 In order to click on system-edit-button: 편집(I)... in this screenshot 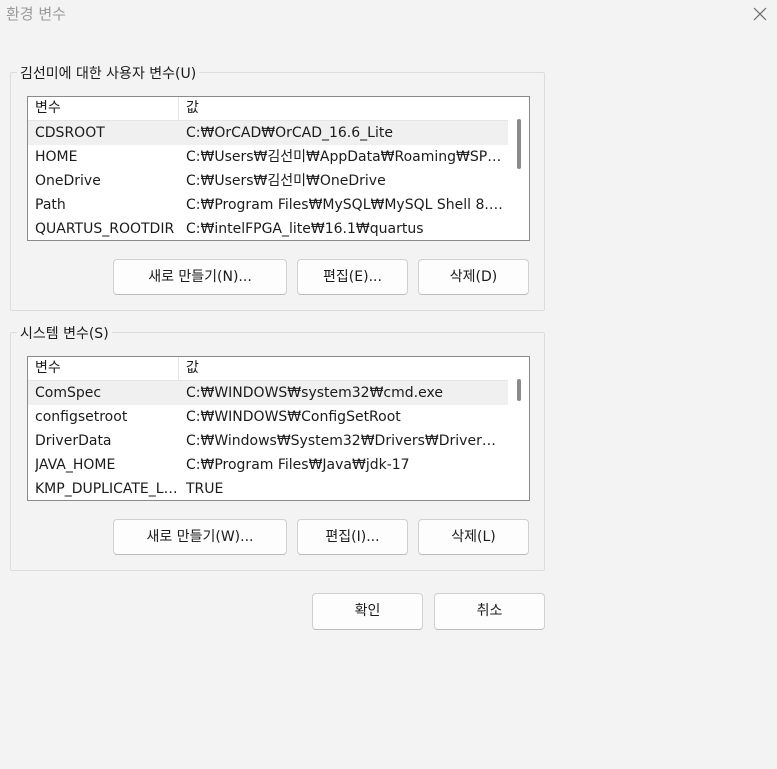, I will do `click(352, 537)`.